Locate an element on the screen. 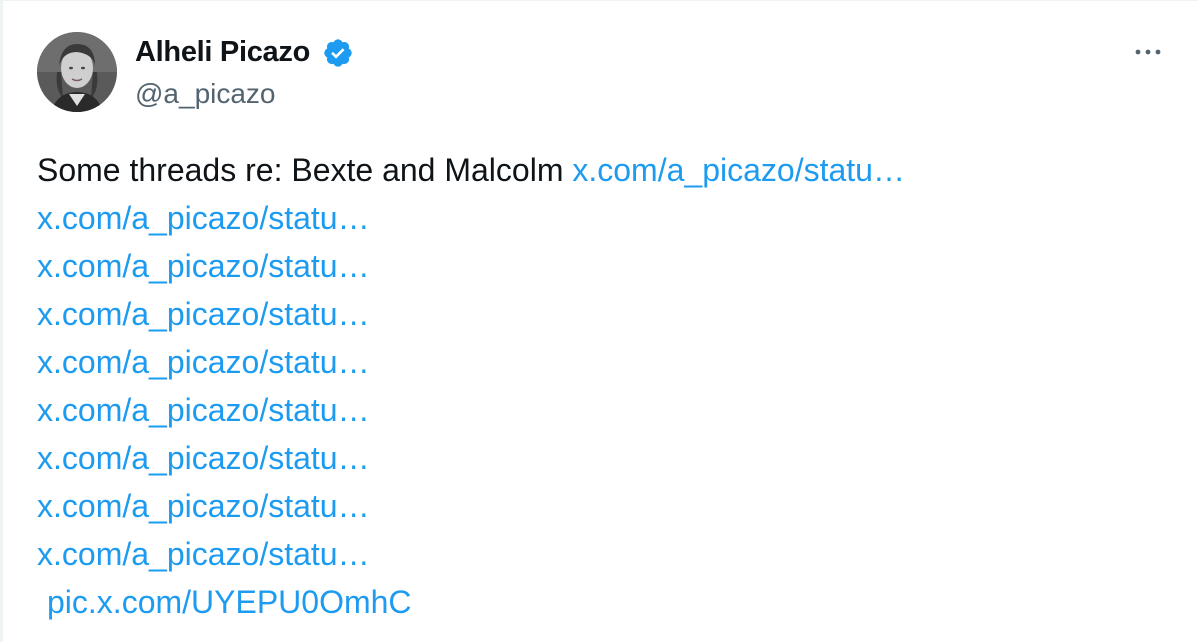 The width and height of the screenshot is (1198, 642). avatar-photo is located at coordinates (77, 72).